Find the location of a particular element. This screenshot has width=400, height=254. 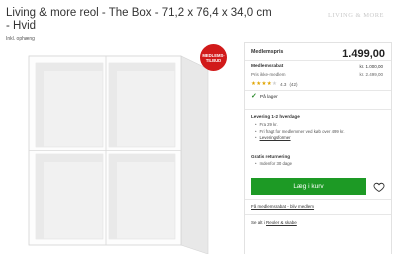

delivery-methods-link: Leveringsformer is located at coordinates (300, 138).